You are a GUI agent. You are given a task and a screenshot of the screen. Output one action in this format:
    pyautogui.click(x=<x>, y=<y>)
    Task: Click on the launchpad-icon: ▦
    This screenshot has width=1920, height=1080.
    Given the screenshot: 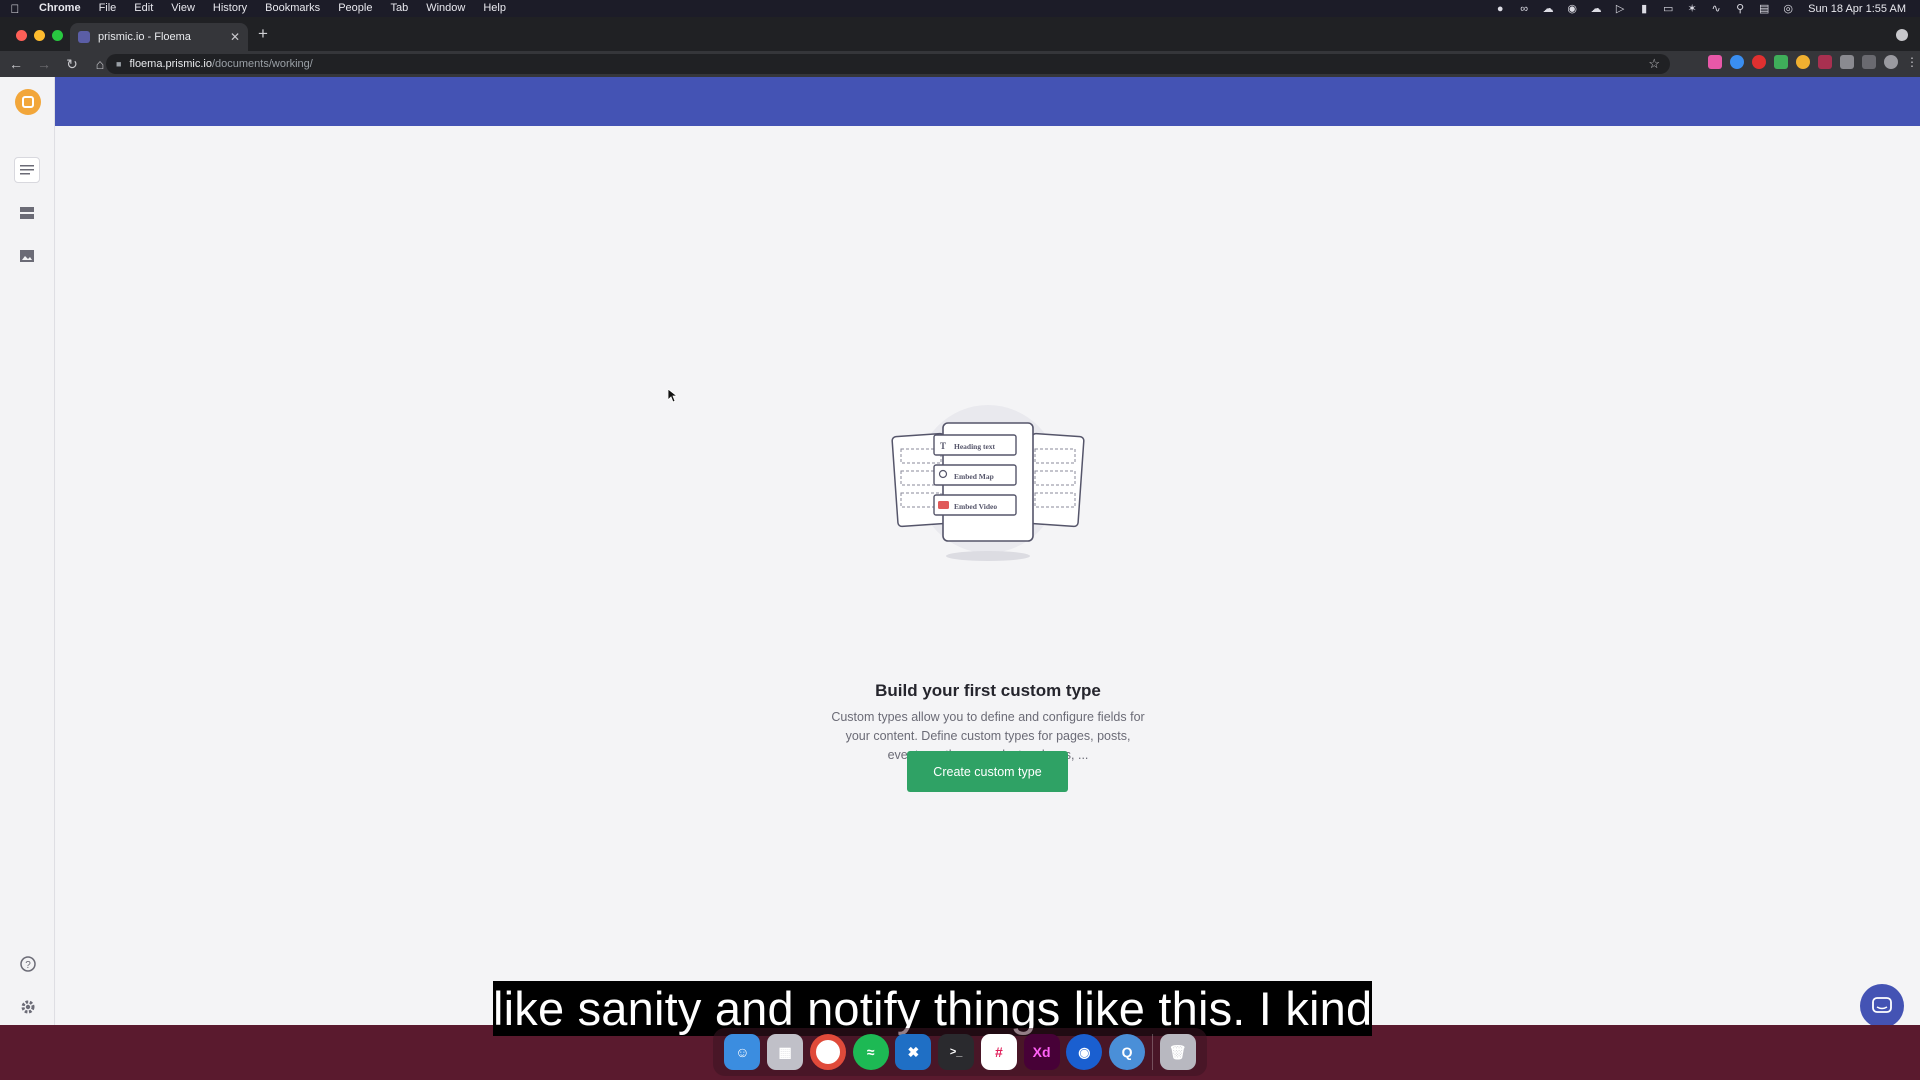 What is the action you would take?
    pyautogui.click(x=785, y=1052)
    